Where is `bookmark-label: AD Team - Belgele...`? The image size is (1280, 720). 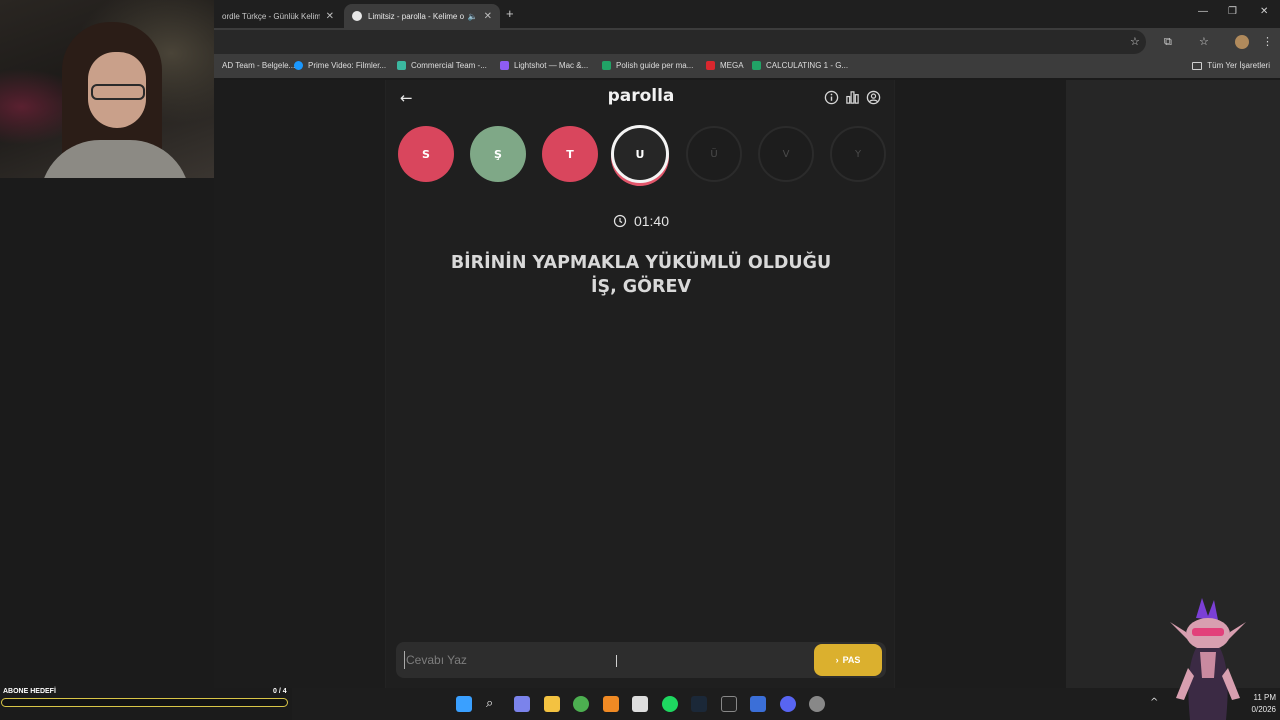
bookmark-label: AD Team - Belgele... is located at coordinates (259, 65).